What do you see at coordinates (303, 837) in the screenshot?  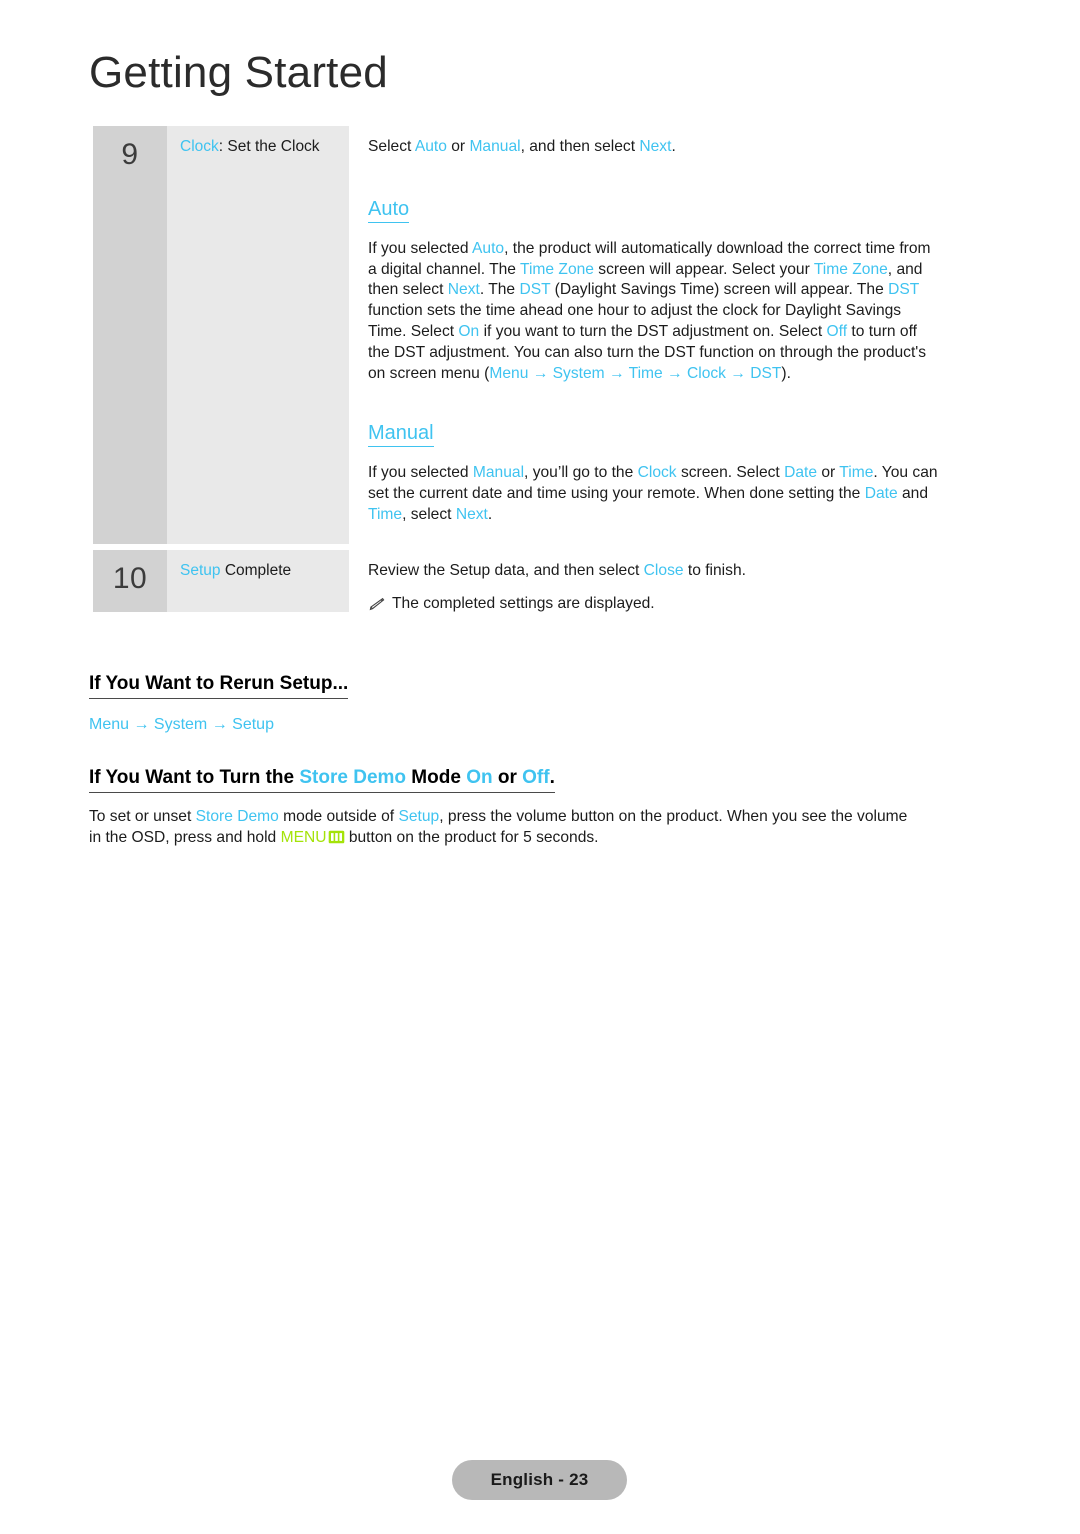 I see `menu-key-label: MENU` at bounding box center [303, 837].